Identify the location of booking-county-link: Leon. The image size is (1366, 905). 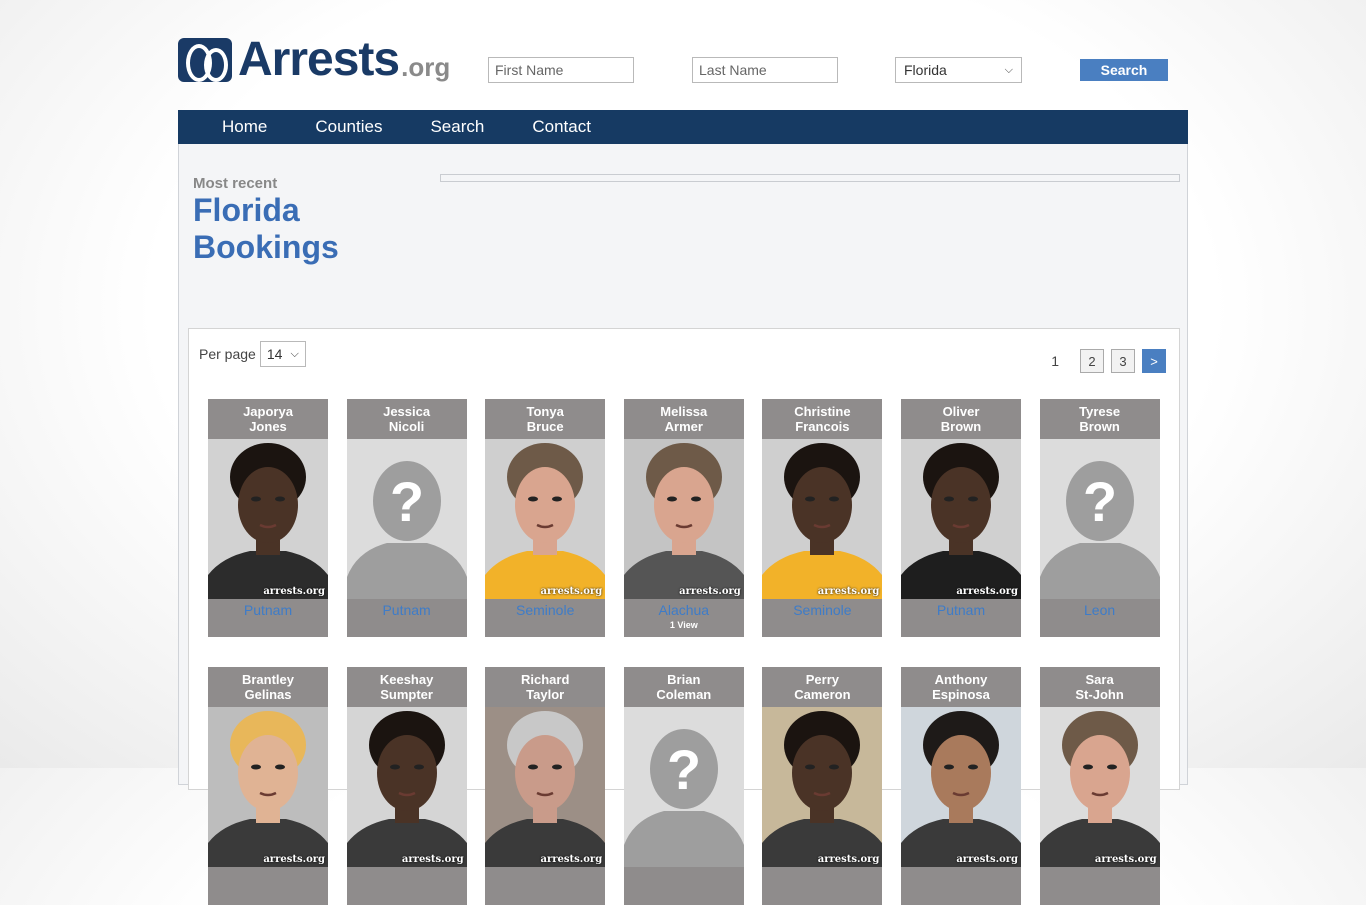
(1100, 610).